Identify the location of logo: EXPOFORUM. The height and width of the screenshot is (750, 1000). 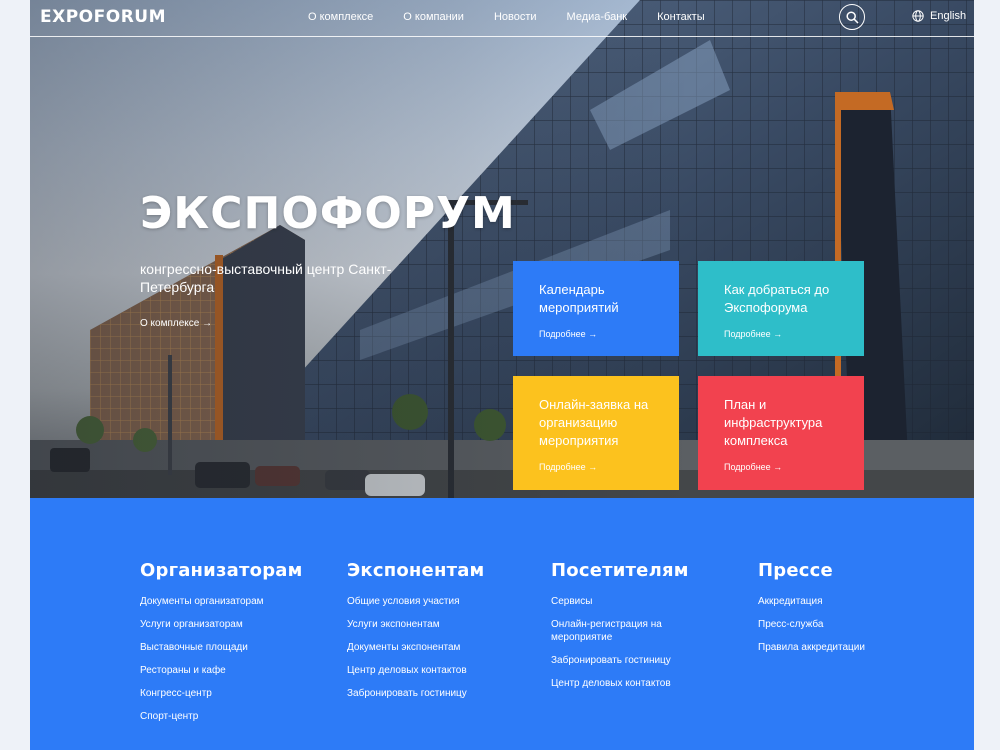
(103, 17).